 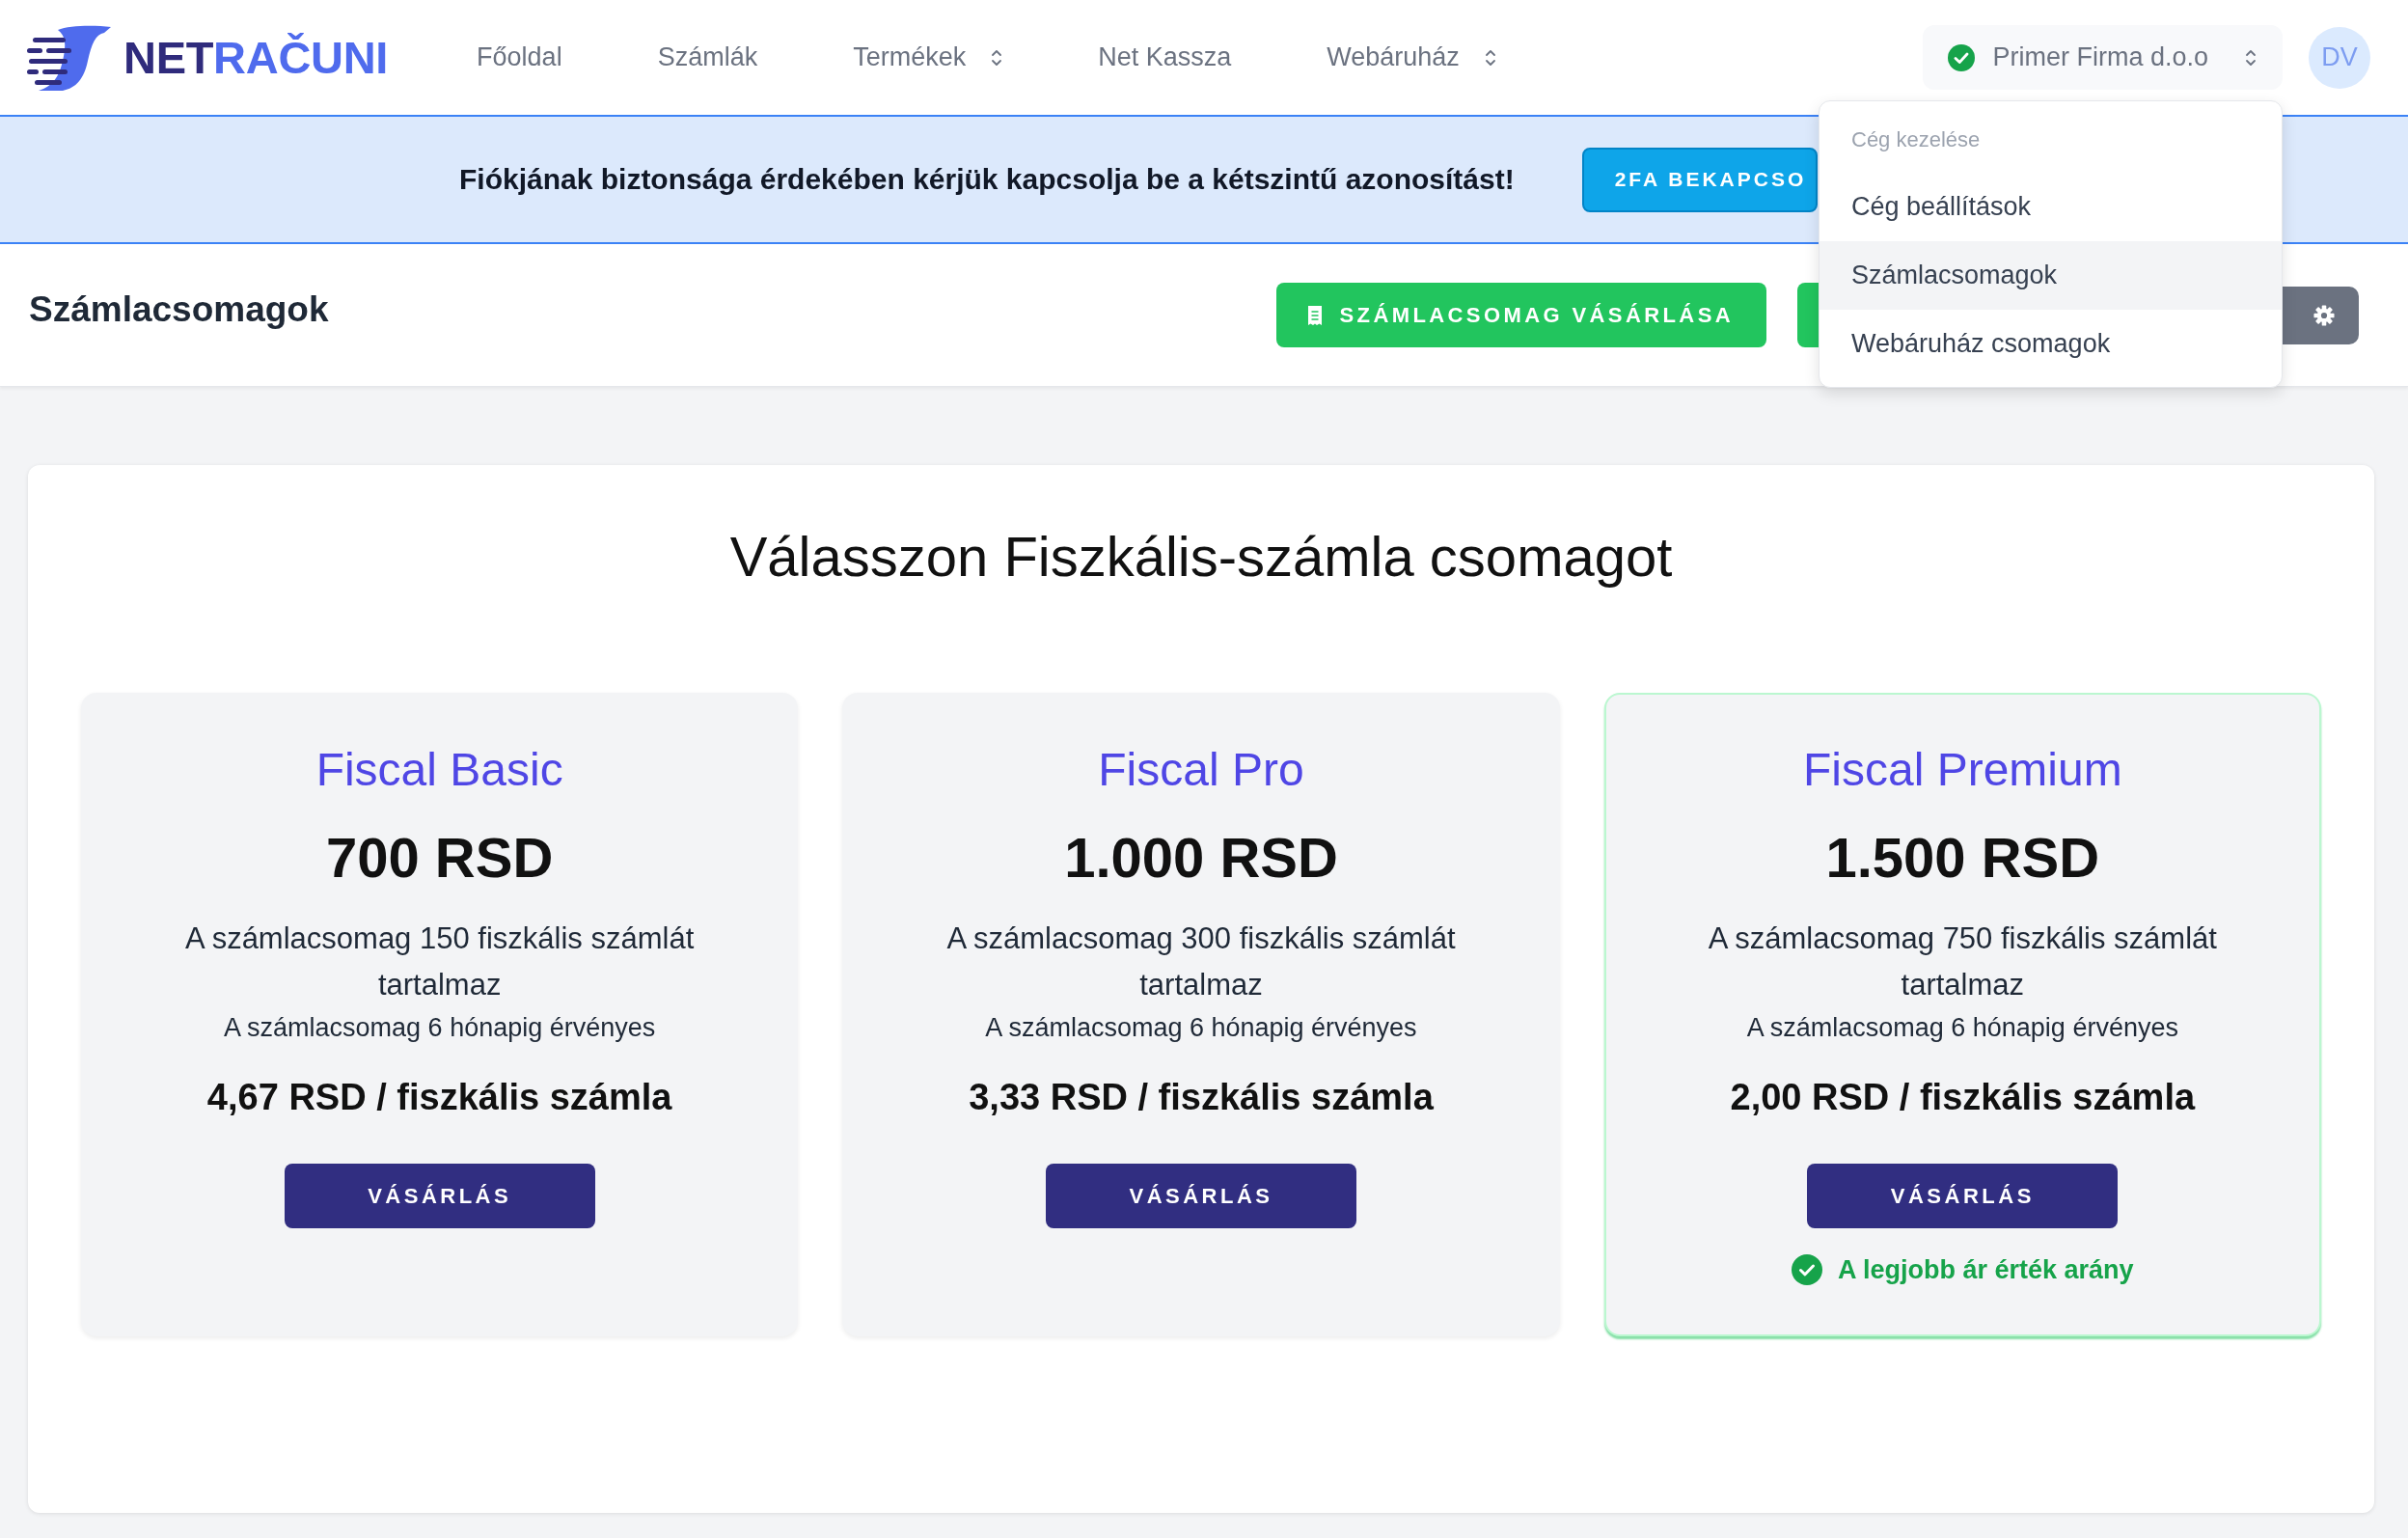 What do you see at coordinates (1700, 179) in the screenshot?
I see `enable-2fa-button: 2FA BEKAPCSO` at bounding box center [1700, 179].